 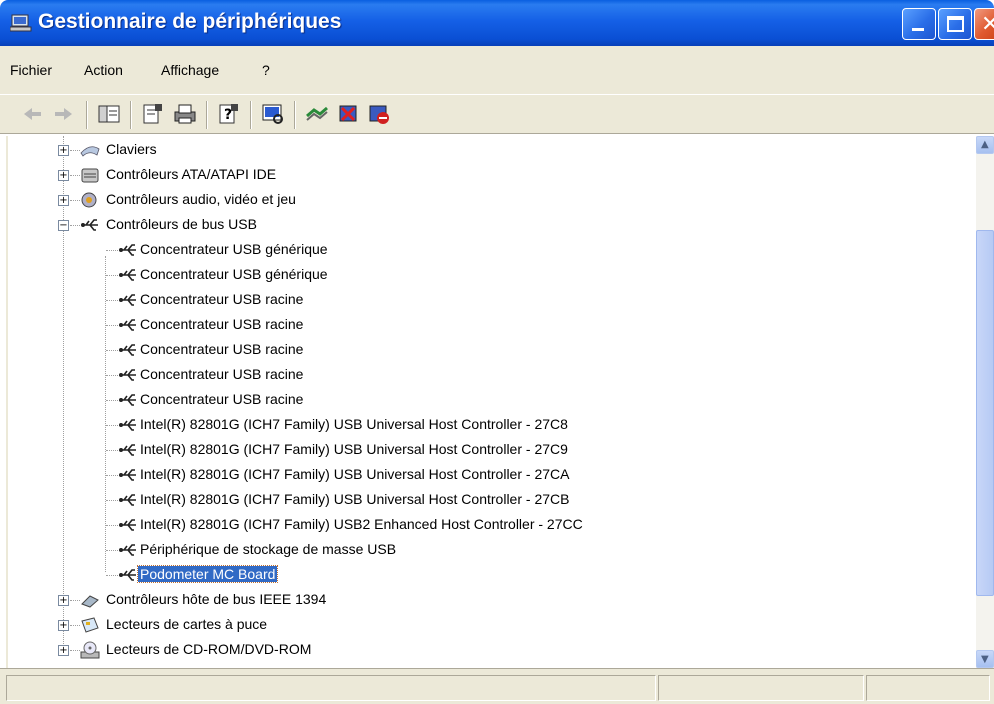 I want to click on tree-node-claviers: + Claviers, so click(x=488, y=150).